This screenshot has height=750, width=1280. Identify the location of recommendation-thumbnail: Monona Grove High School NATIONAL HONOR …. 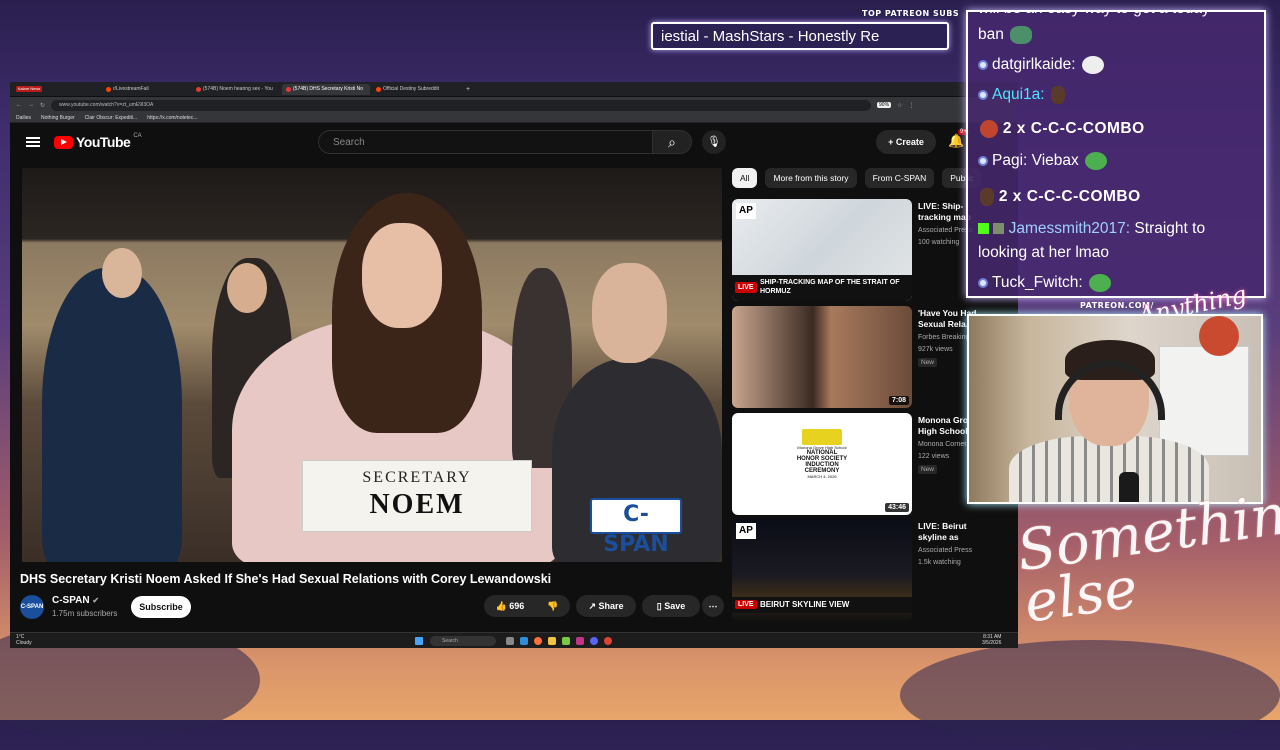
(822, 464).